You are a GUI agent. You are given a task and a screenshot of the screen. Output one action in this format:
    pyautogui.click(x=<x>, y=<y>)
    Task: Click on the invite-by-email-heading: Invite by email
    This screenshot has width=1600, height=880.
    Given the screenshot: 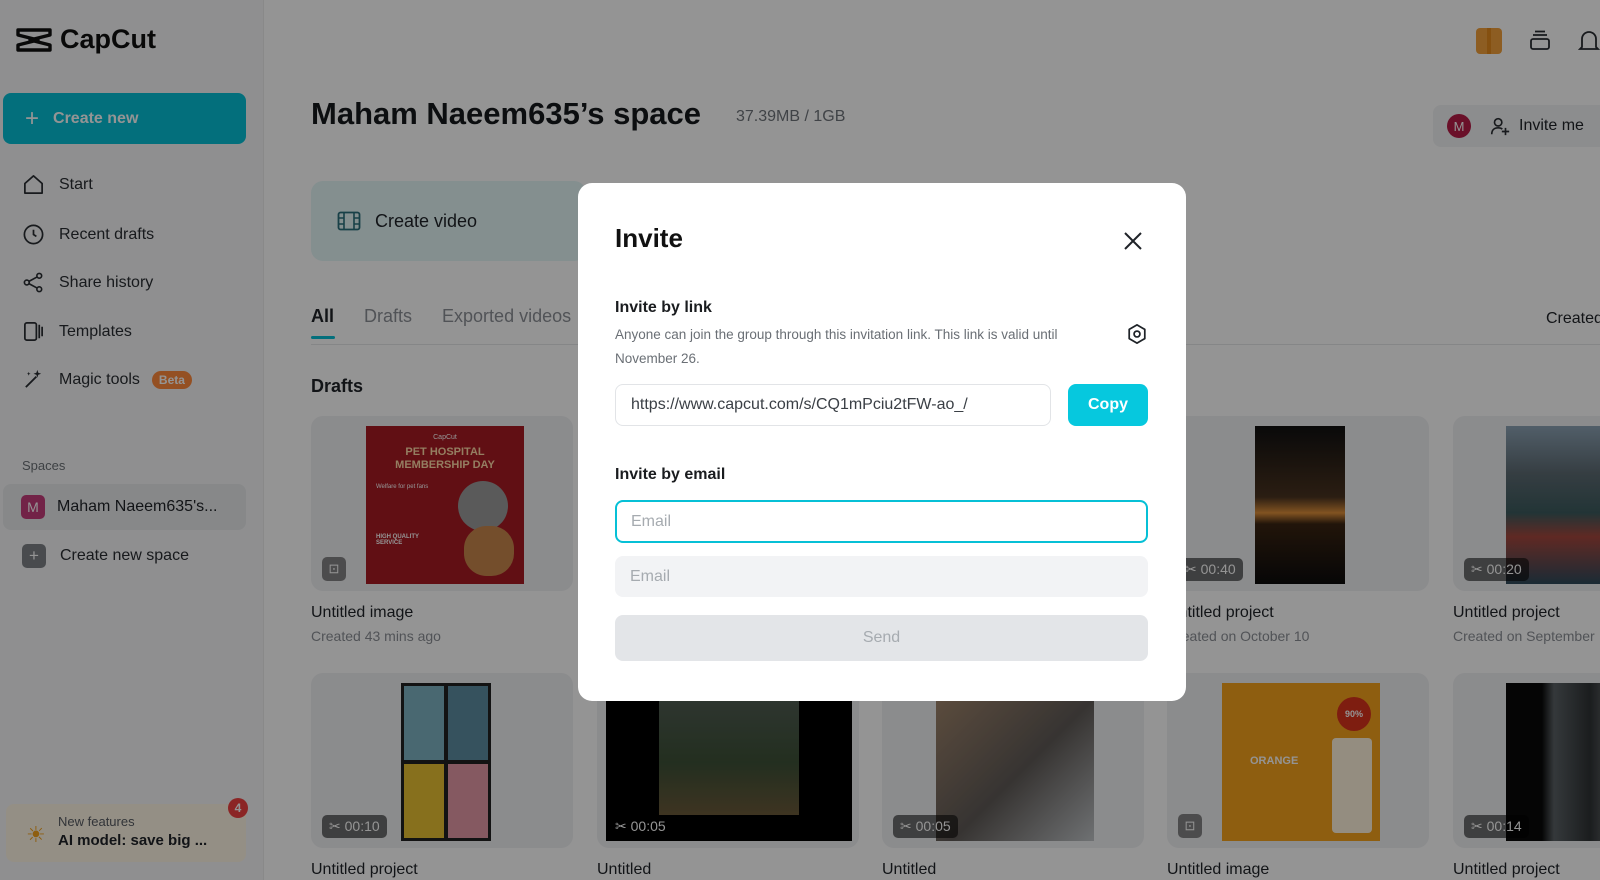 What is the action you would take?
    pyautogui.click(x=670, y=474)
    